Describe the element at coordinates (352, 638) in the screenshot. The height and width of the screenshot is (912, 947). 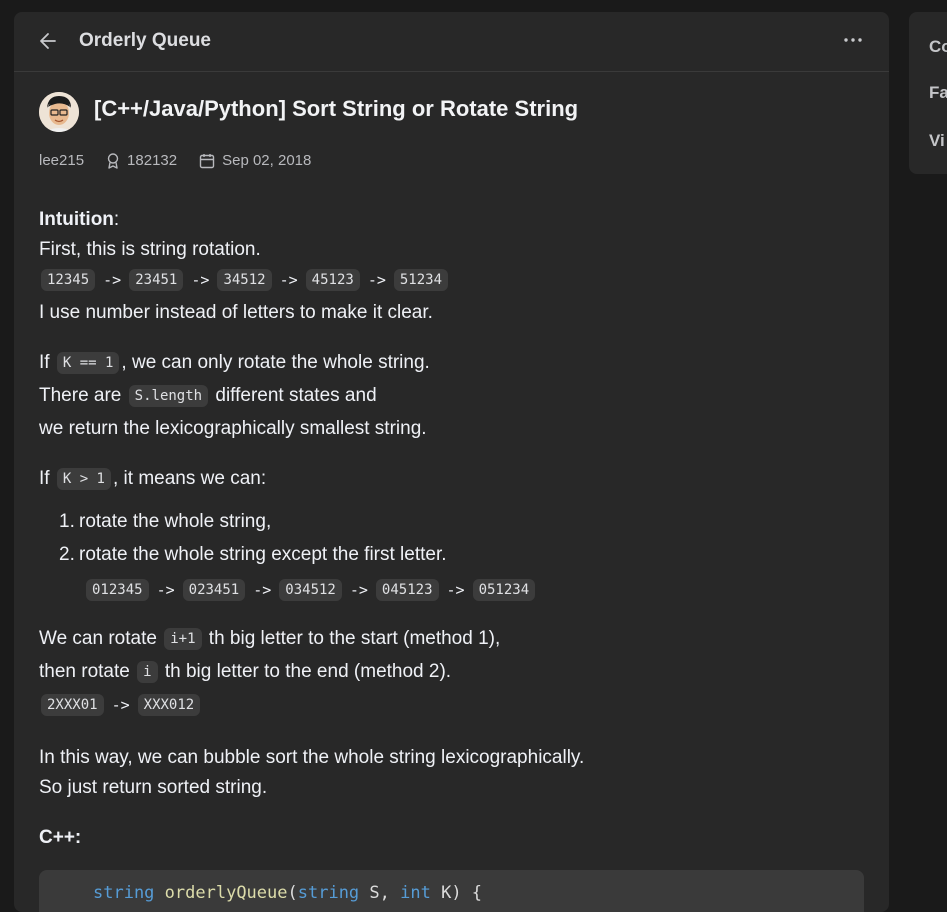
I see `text-span: th big letter to the start (method 1),` at that location.